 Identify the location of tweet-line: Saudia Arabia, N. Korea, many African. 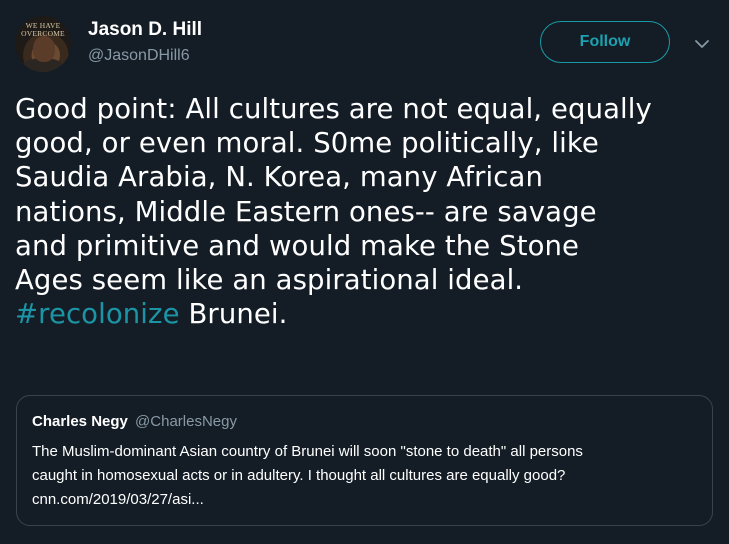
(279, 177).